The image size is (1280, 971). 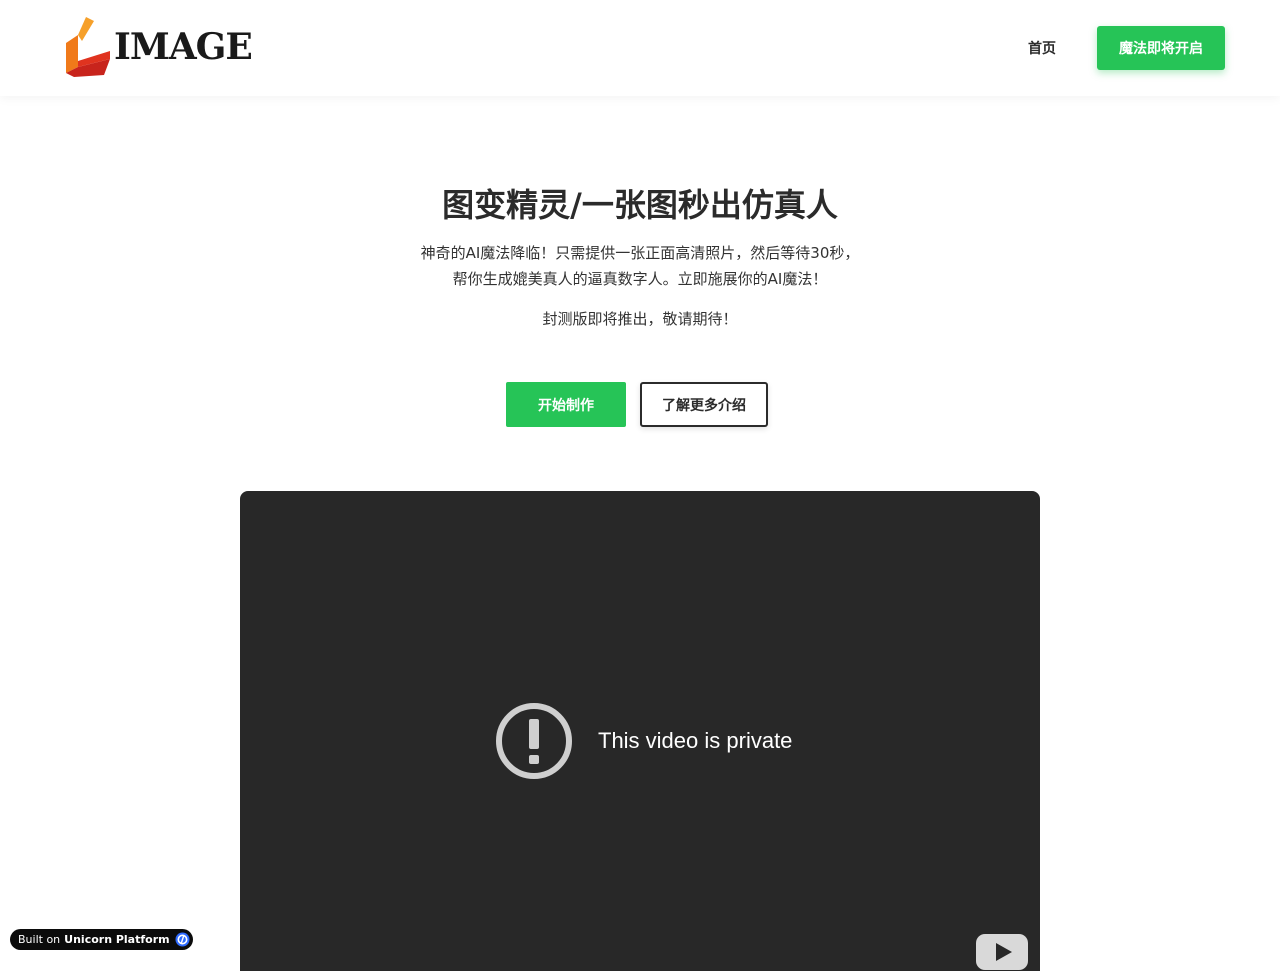 I want to click on hero-note: 封测版即将推出，敬请期待！, so click(x=640, y=319).